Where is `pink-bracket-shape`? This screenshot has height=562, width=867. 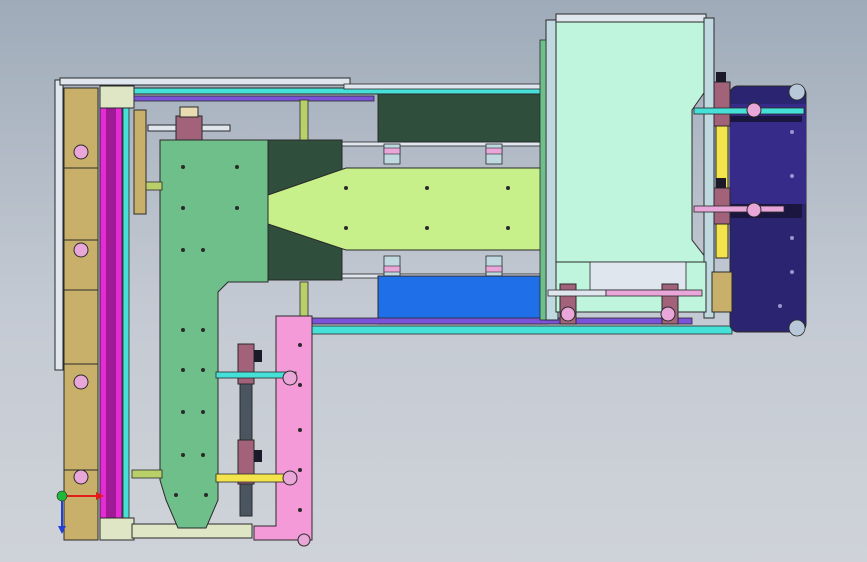
pink-bracket-shape is located at coordinates (283, 428).